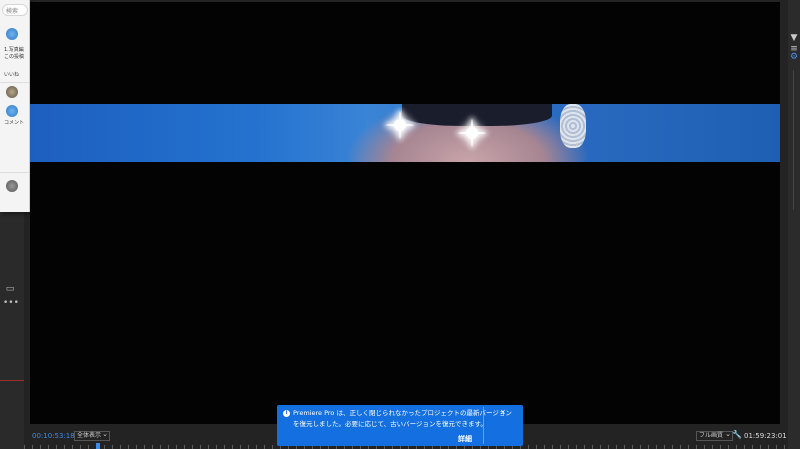  Describe the element at coordinates (765, 436) in the screenshot. I see `duration-timecode: 01:59:23:01` at that location.